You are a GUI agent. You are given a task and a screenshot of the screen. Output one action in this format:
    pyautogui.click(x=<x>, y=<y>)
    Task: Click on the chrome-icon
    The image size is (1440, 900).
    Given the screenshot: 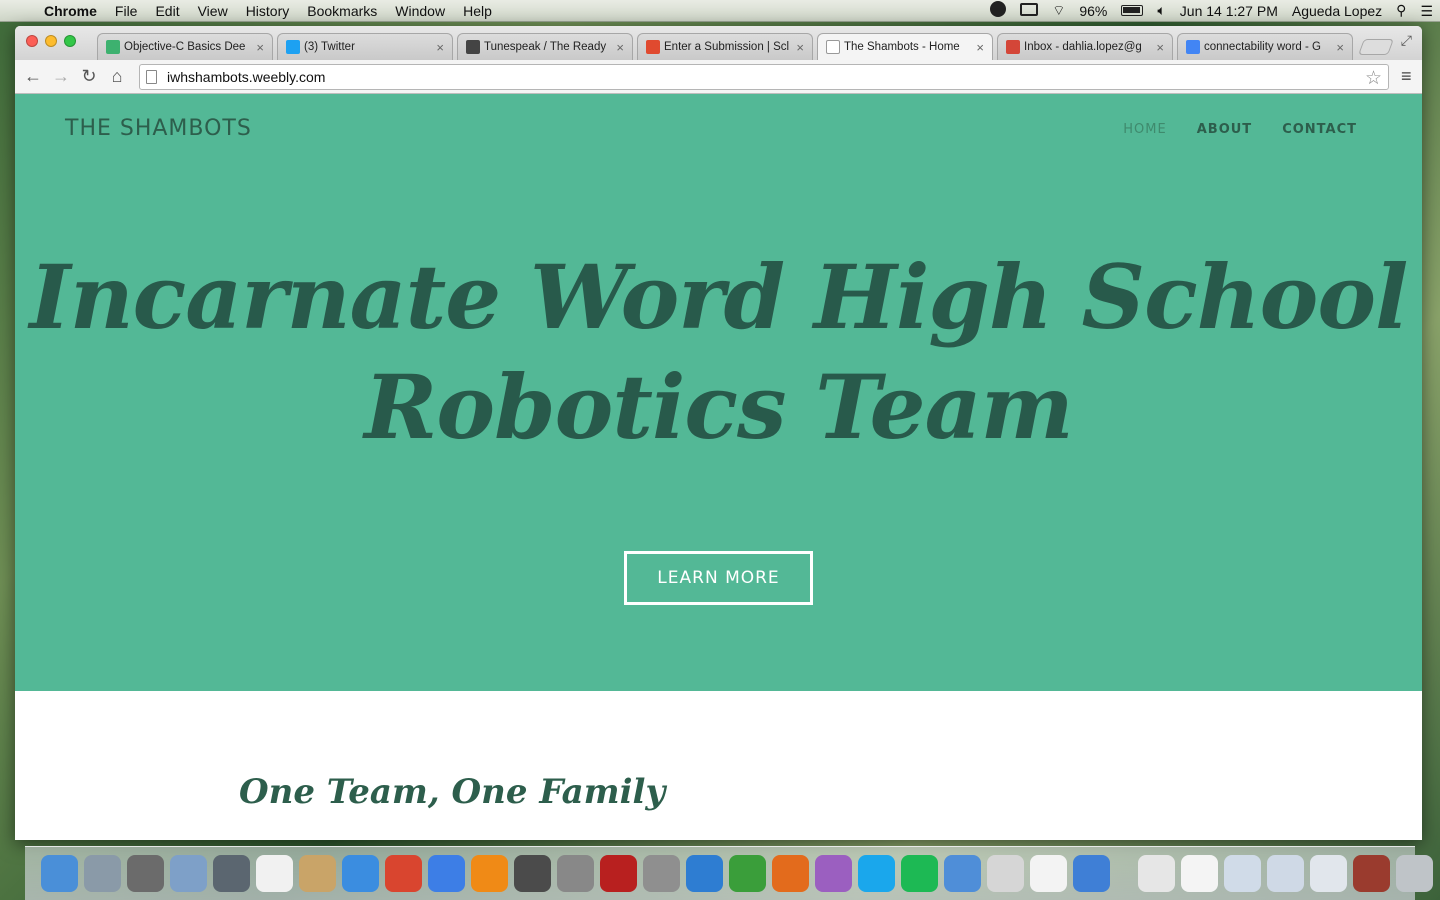 What is the action you would take?
    pyautogui.click(x=403, y=873)
    